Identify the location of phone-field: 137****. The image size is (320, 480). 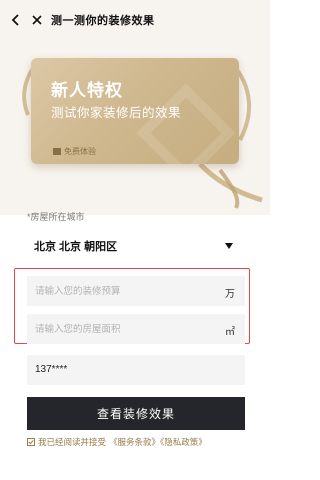
(136, 370).